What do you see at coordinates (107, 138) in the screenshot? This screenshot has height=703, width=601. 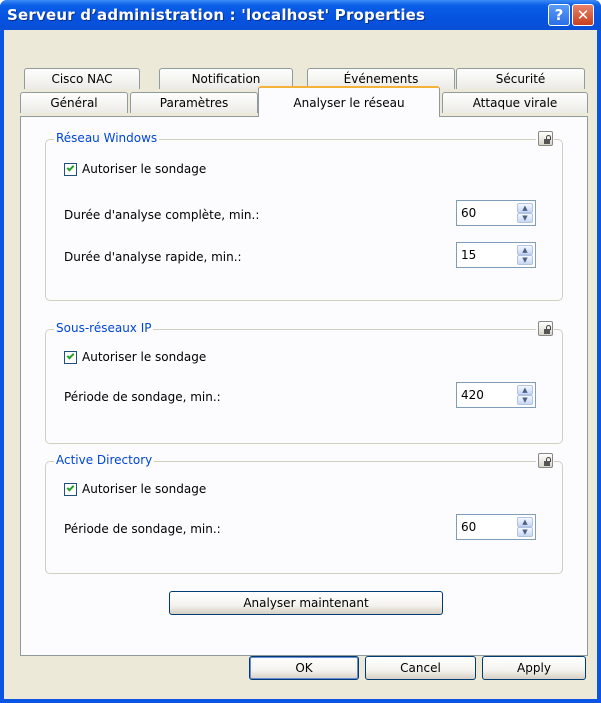 I see `group-title-reseau-windows: Réseau Windows` at bounding box center [107, 138].